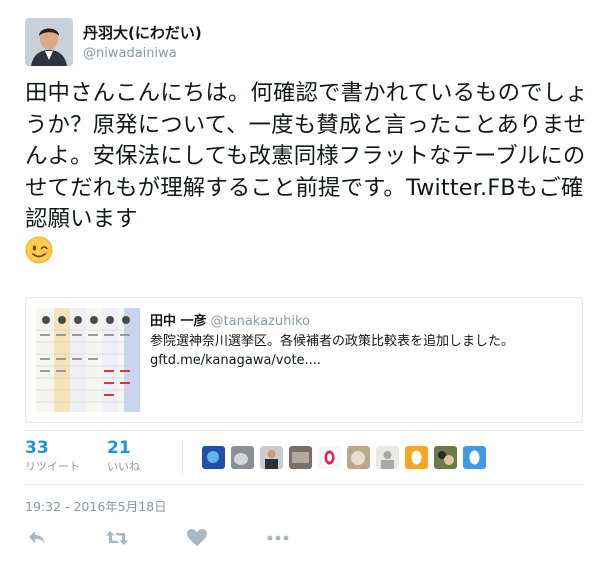  I want to click on stats-separator, so click(182, 458).